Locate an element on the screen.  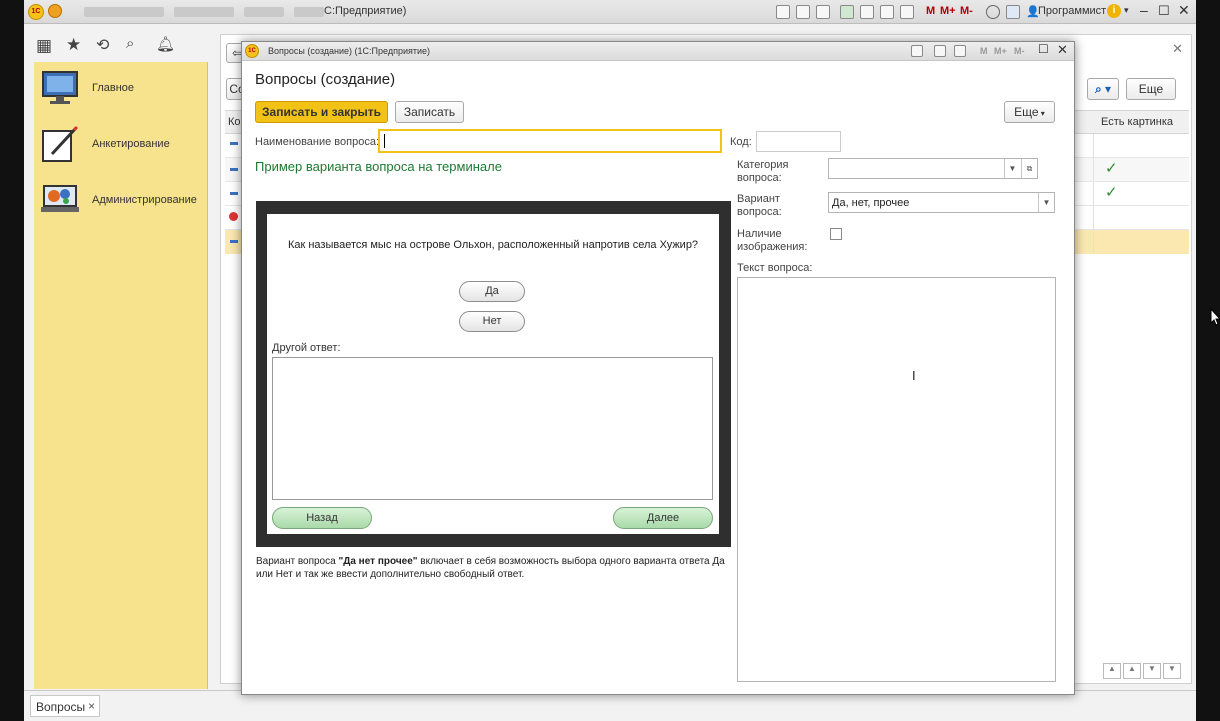
chevron-down-icon: ▾ is located at coordinates (1126, 10).